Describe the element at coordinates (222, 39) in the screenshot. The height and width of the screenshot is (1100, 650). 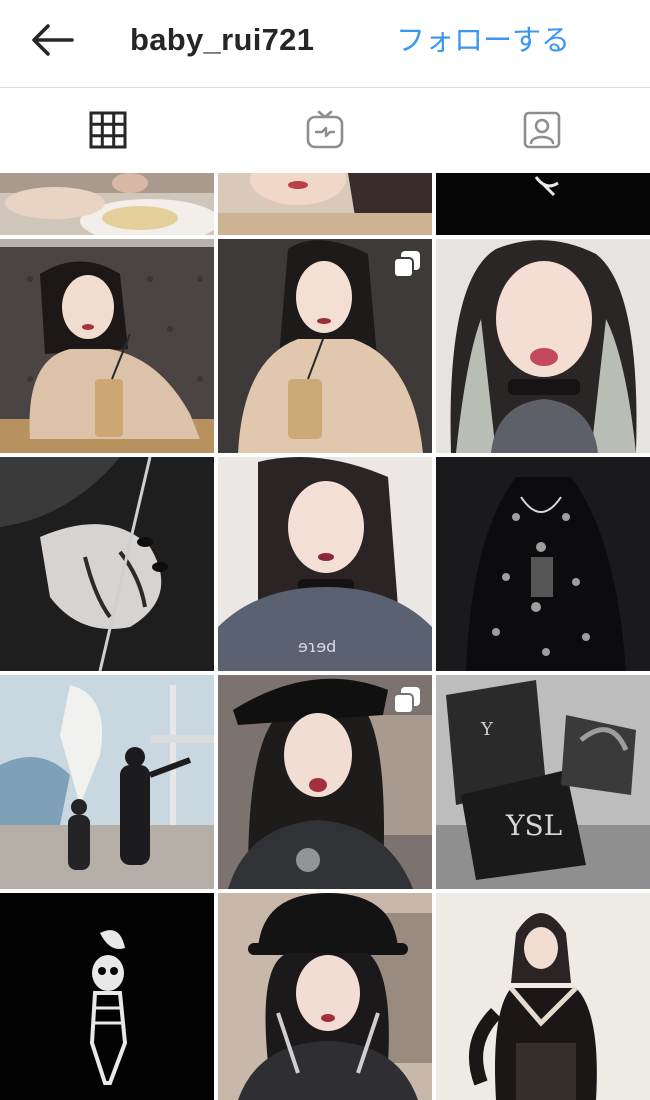
I see `profile-username: baby_rui721` at that location.